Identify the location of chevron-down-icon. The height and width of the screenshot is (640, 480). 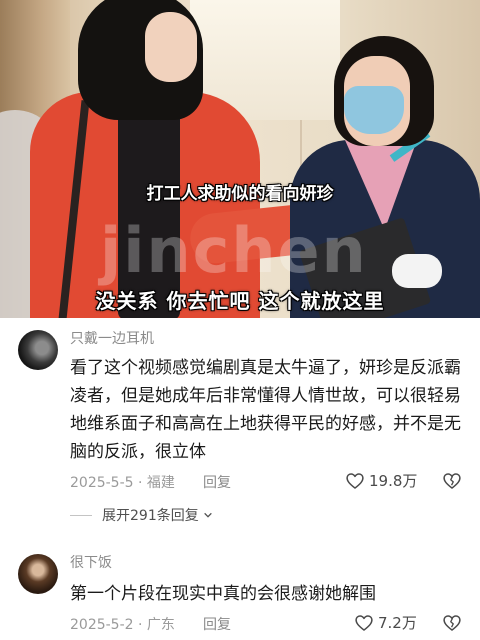
(207, 515).